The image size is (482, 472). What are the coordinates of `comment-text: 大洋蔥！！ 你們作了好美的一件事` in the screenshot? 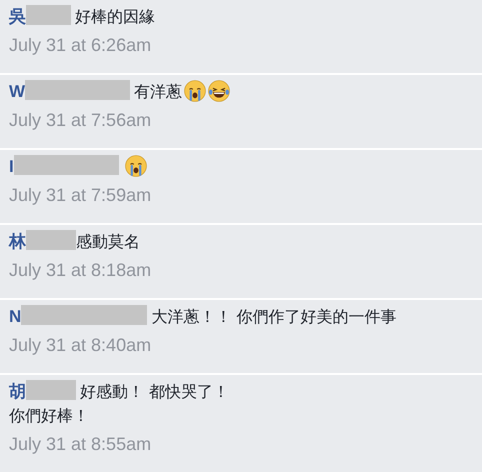 It's located at (273, 316).